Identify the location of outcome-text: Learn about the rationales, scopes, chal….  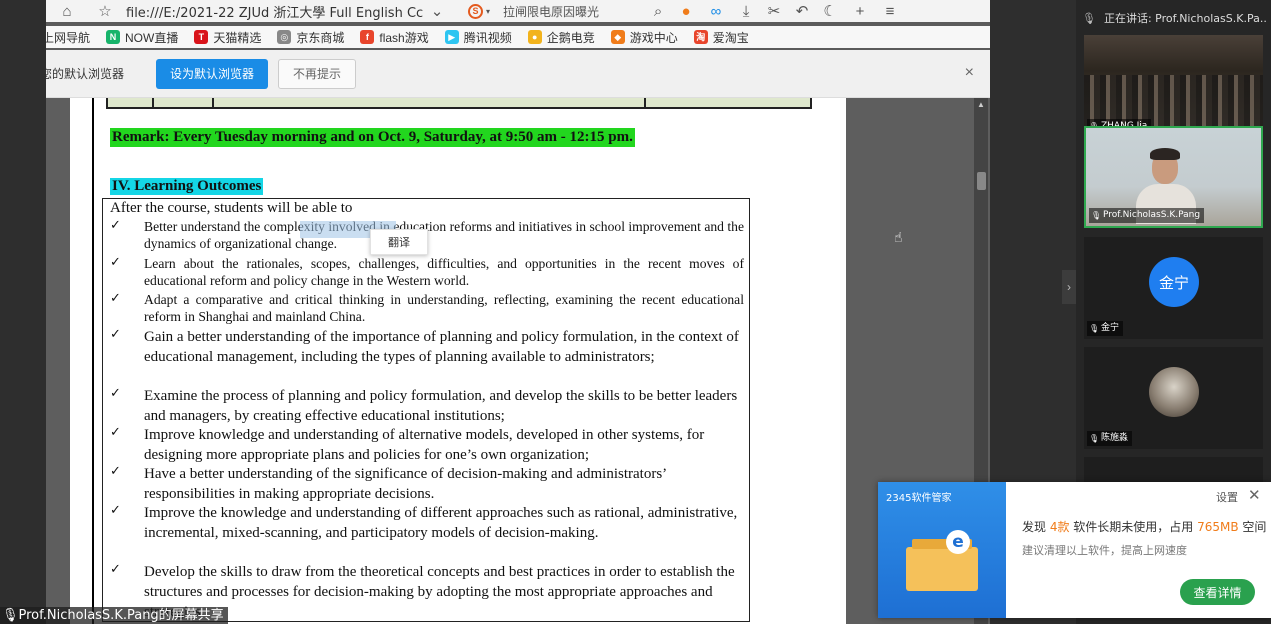
(444, 272).